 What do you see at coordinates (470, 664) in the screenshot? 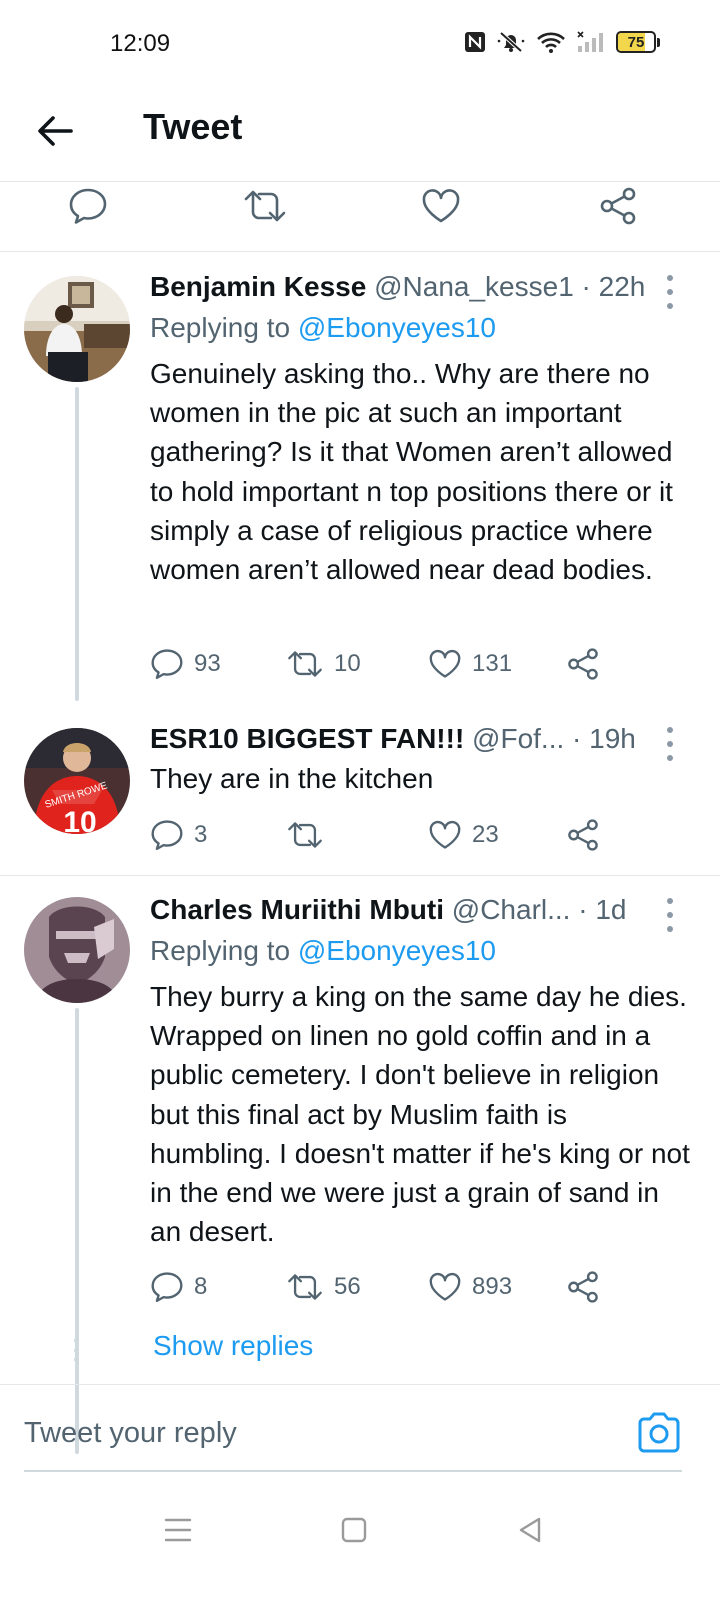
I see `like-button: 131` at bounding box center [470, 664].